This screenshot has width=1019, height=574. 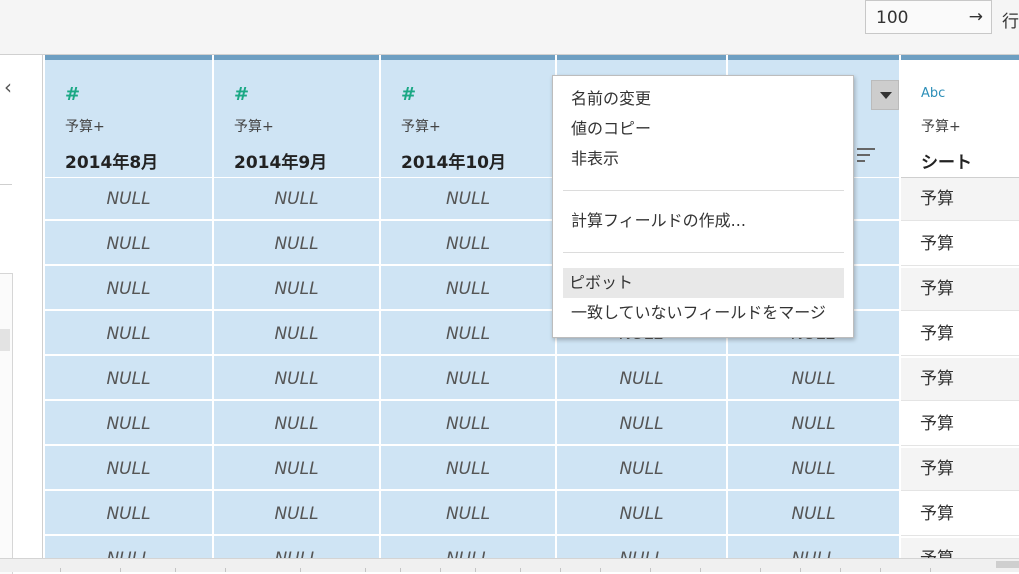 What do you see at coordinates (453, 163) in the screenshot?
I see `column-name: 2014年10月` at bounding box center [453, 163].